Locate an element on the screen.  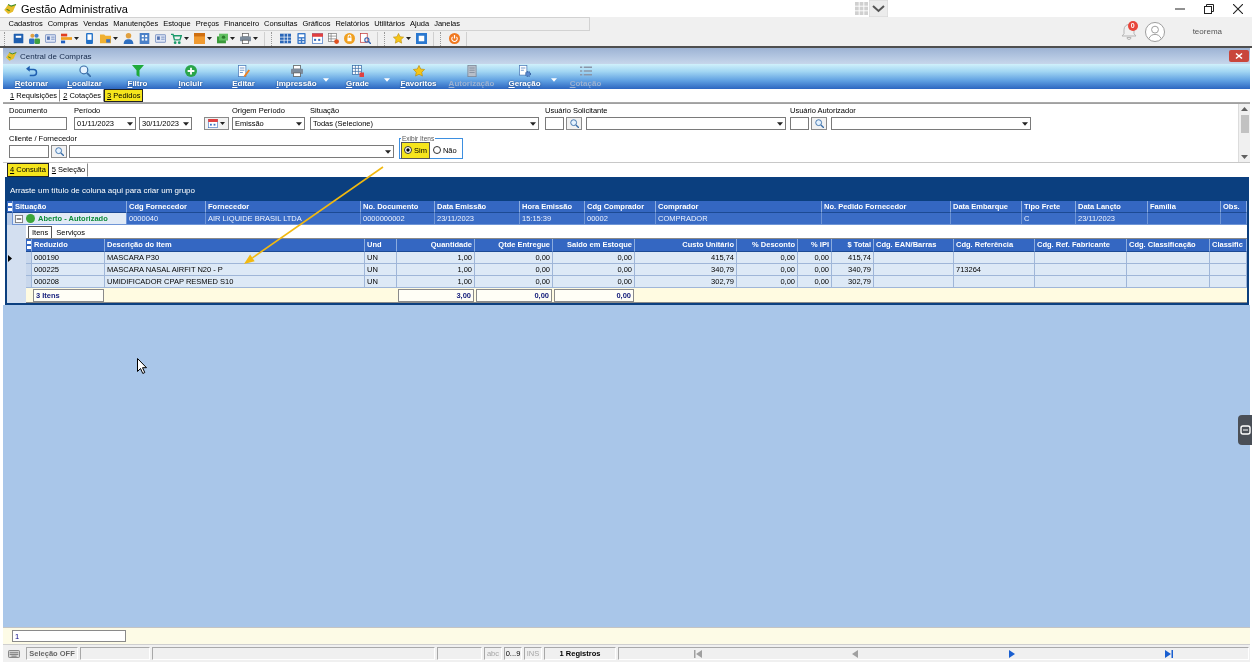
plus-circle-icon is located at coordinates (190, 71).